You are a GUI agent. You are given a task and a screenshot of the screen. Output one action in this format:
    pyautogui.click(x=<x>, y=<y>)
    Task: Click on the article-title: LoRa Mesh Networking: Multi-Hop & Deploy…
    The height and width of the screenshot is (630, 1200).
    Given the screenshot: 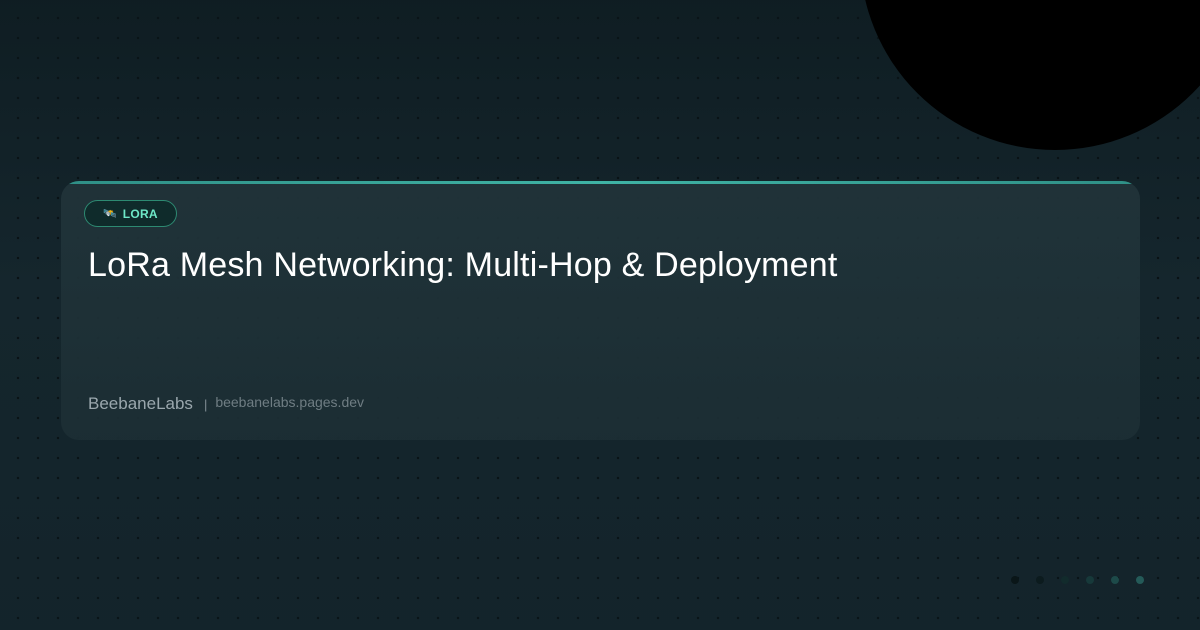 What is the action you would take?
    pyautogui.click(x=463, y=265)
    